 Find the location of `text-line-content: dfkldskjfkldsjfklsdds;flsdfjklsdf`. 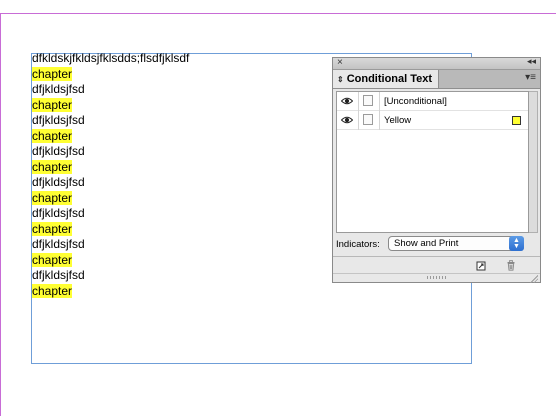

text-line-content: dfkldskjfkldsjfklsdds;flsdfjklsdf is located at coordinates (111, 58).